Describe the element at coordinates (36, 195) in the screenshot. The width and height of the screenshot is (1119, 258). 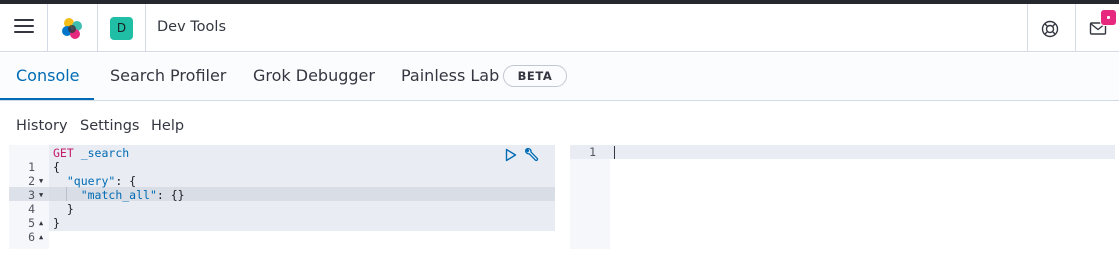
I see `line-number: 3 ▼` at that location.